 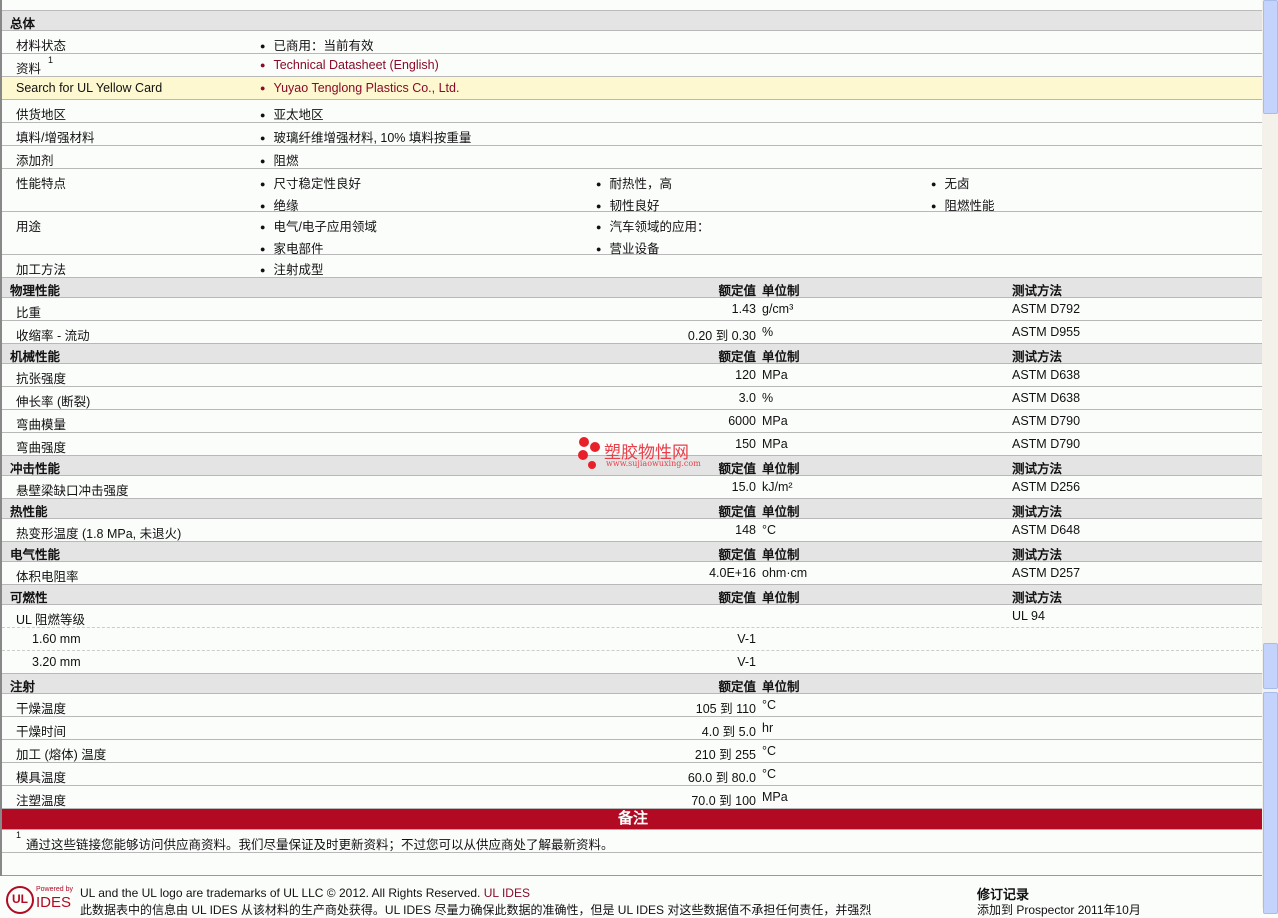 I want to click on scrollbar-thumb-inner, so click(x=1270, y=666).